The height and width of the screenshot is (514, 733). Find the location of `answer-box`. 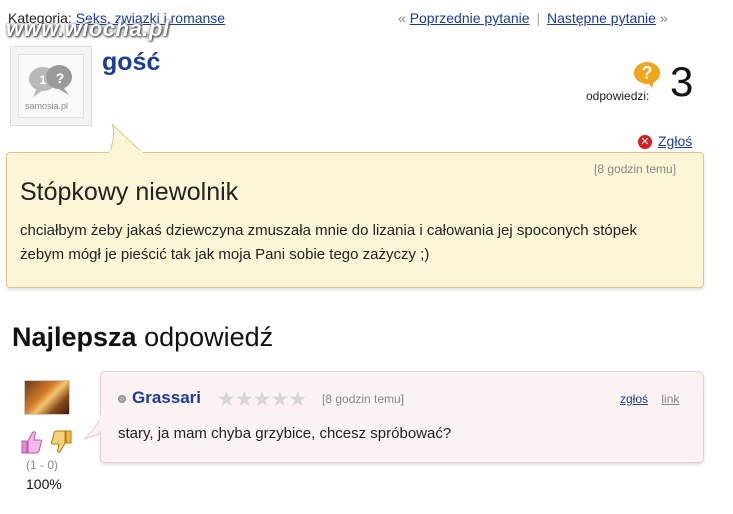

answer-box is located at coordinates (402, 417).